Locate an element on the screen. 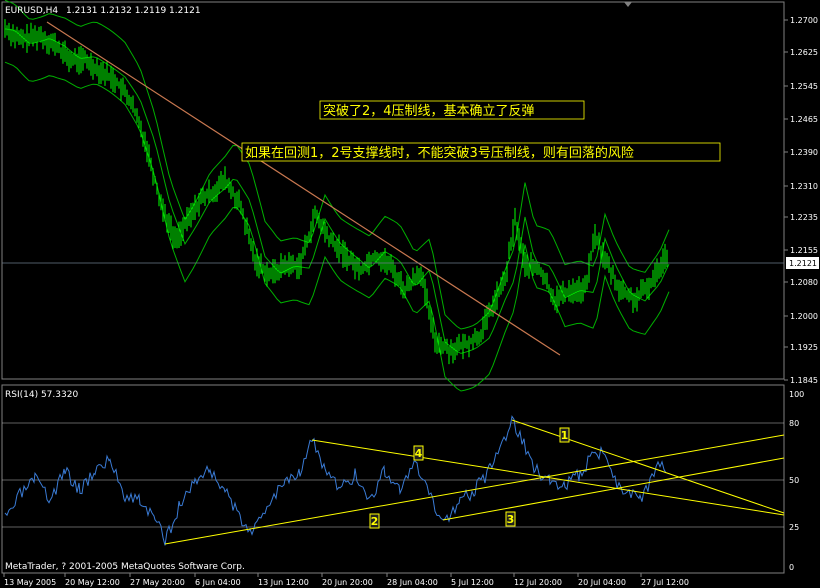  ohlc-values: 1.2131 1.2132 1.2119 1.2121 is located at coordinates (133, 11).